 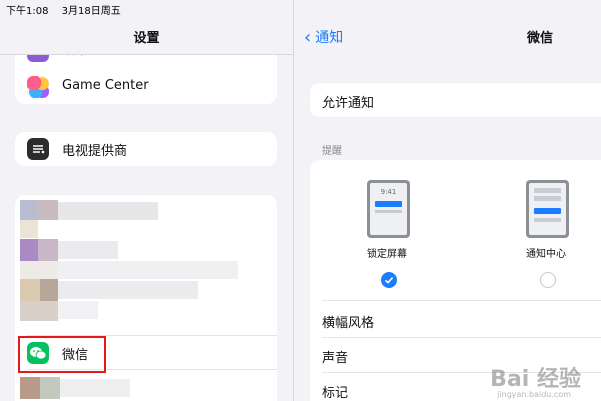 I want to click on notification-center-preview, so click(x=547, y=209).